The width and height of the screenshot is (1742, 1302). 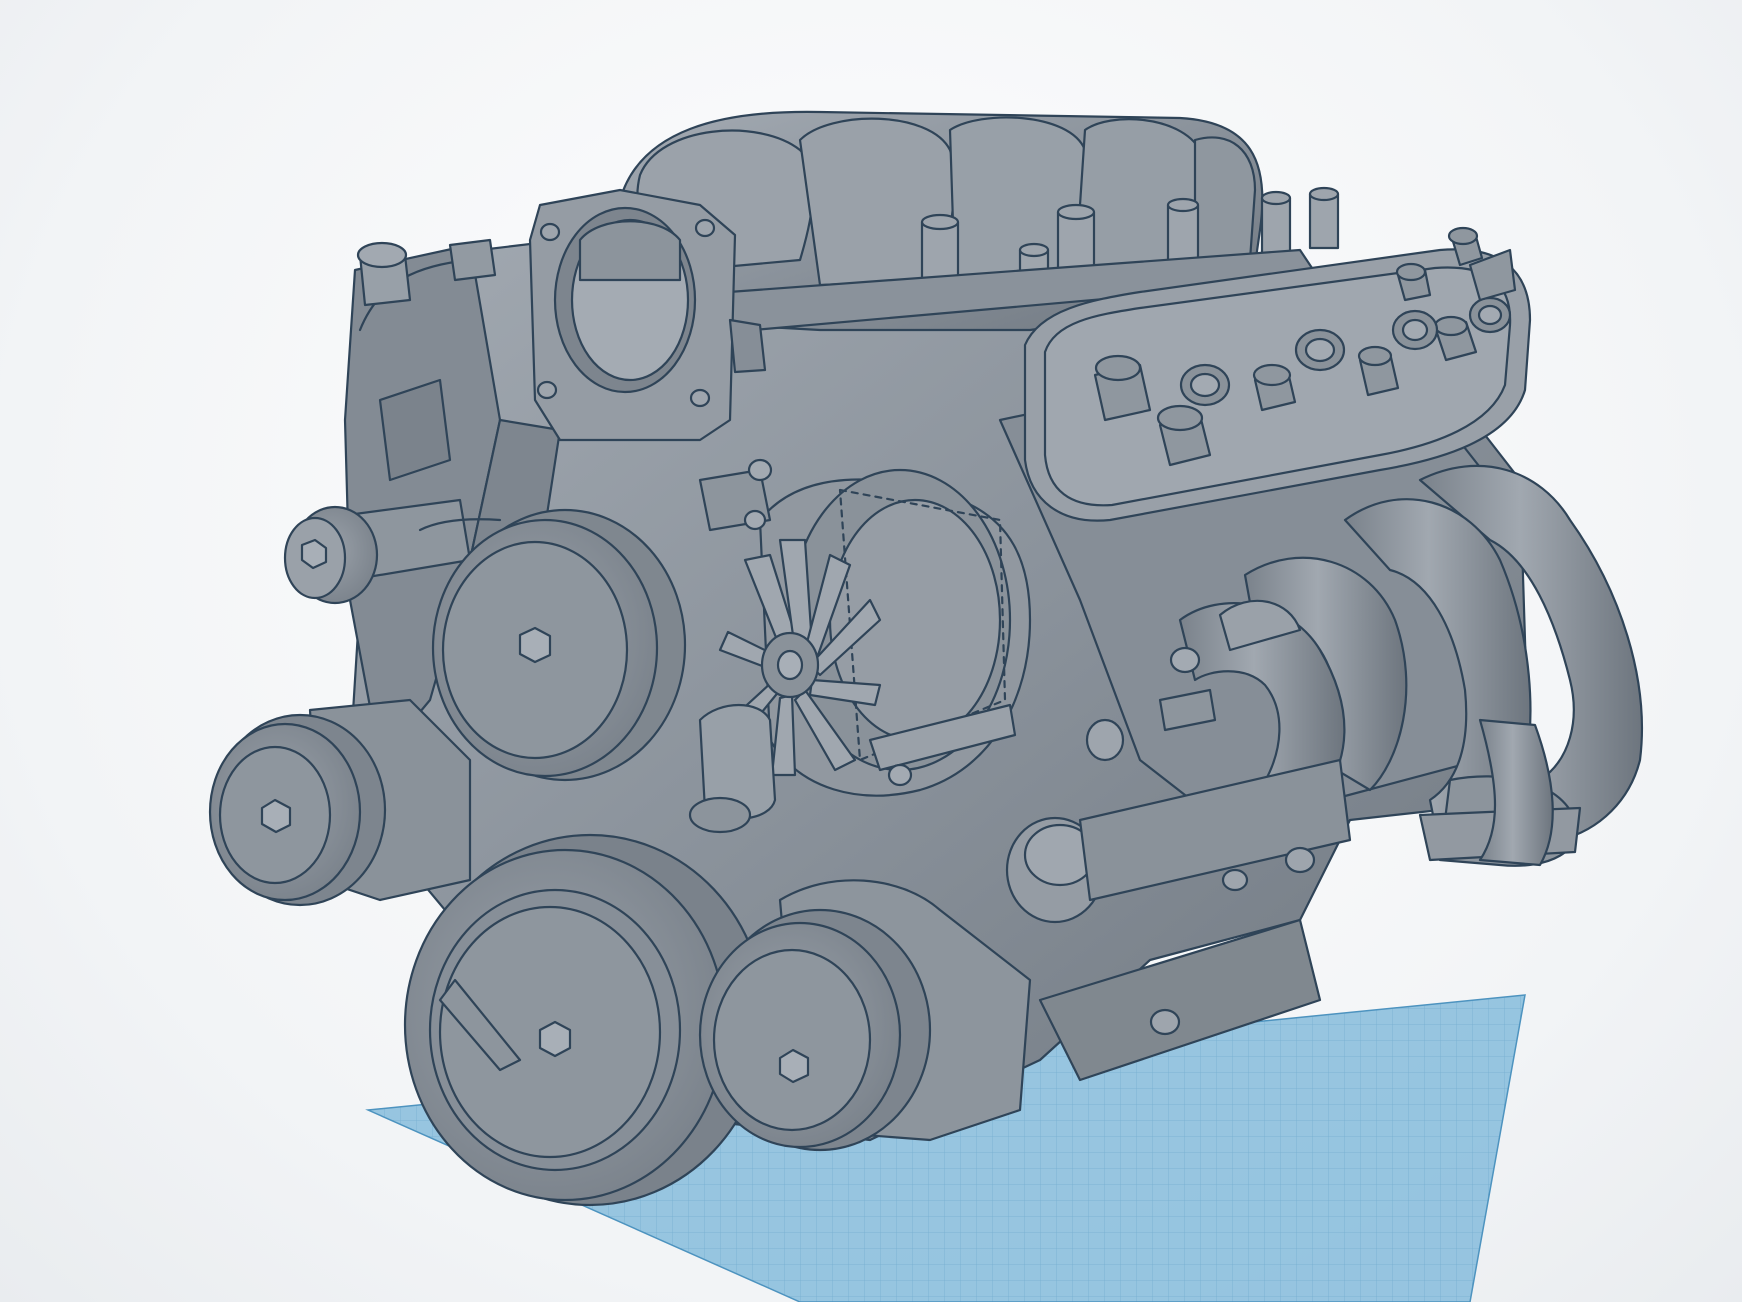 What do you see at coordinates (340, 802) in the screenshot?
I see `ac-compressor-pulley` at bounding box center [340, 802].